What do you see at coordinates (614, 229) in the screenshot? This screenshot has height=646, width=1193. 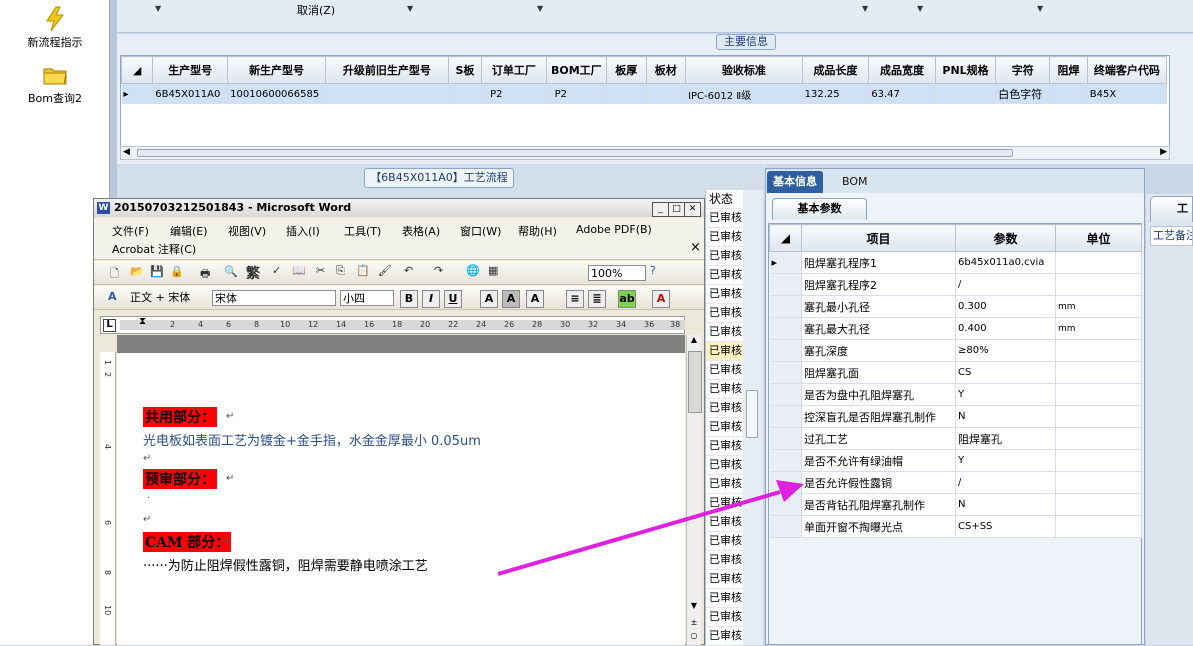 I see `menu-adobe-pdf: Adobe PDF(B)` at bounding box center [614, 229].